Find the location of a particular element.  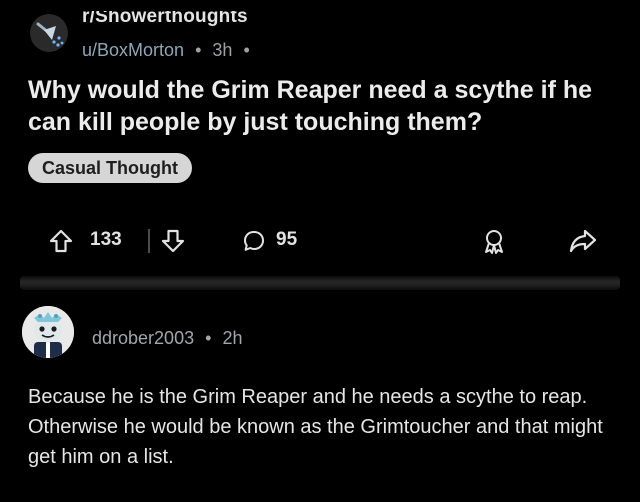

vote-count: 133 is located at coordinates (106, 239).